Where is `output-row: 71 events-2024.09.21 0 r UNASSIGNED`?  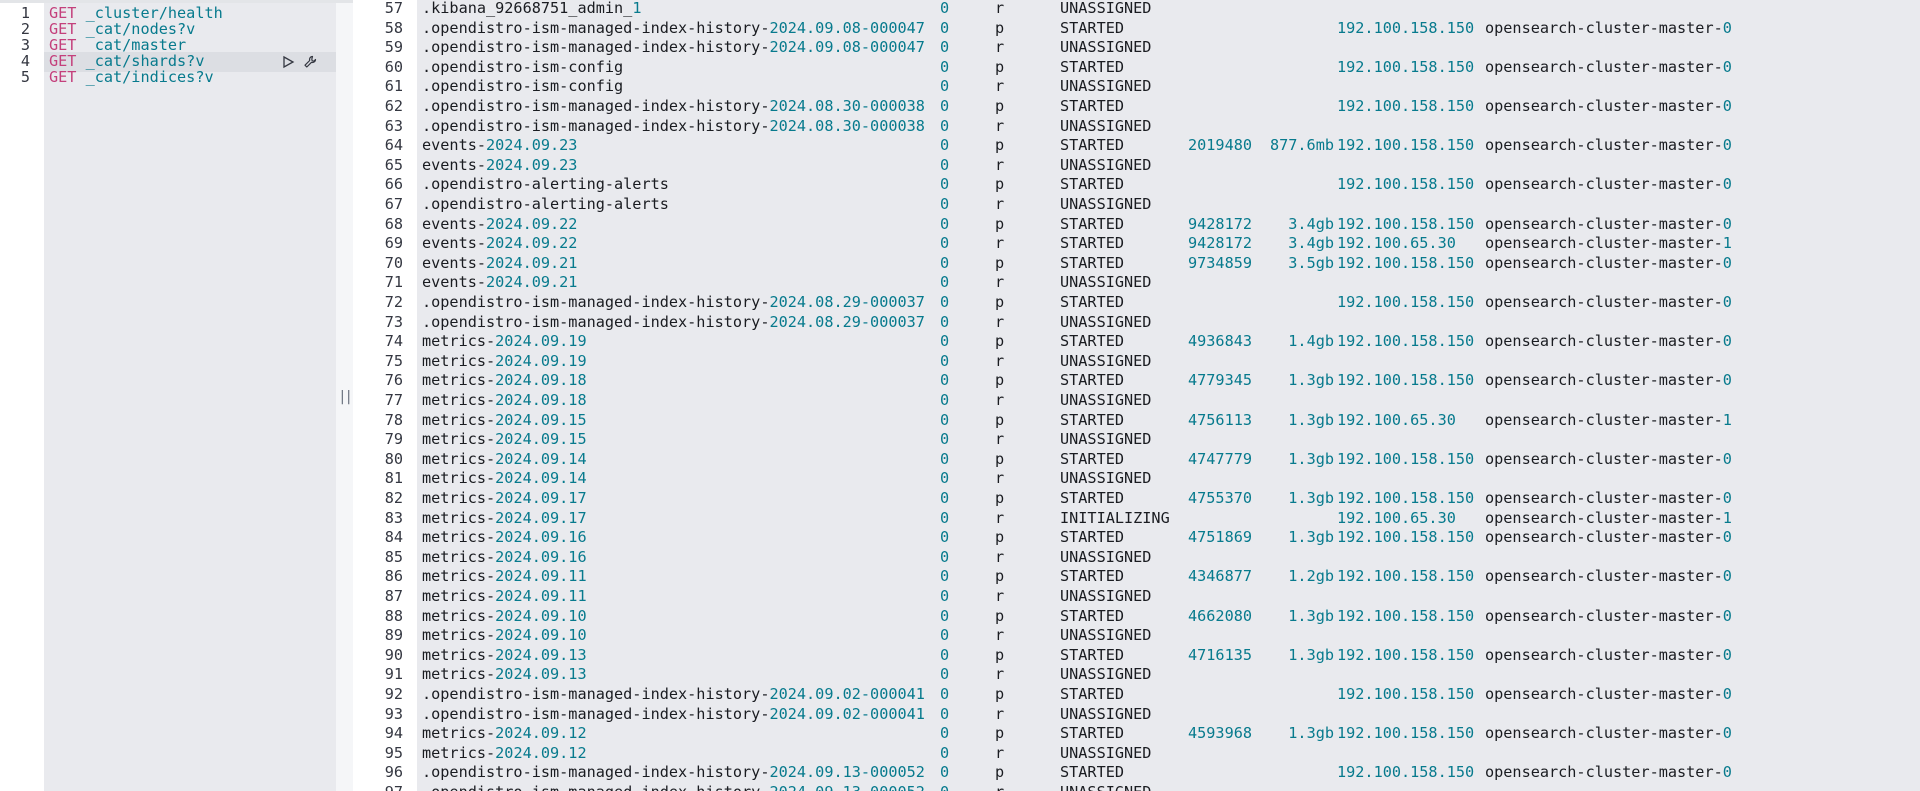
output-row: 71 events-2024.09.21 0 r UNASSIGNED is located at coordinates (1136, 283).